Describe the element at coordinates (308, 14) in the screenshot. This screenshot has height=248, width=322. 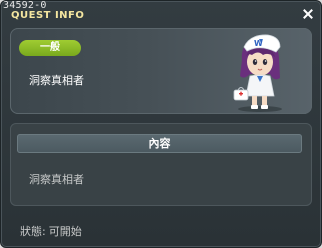
I see `close-icon` at that location.